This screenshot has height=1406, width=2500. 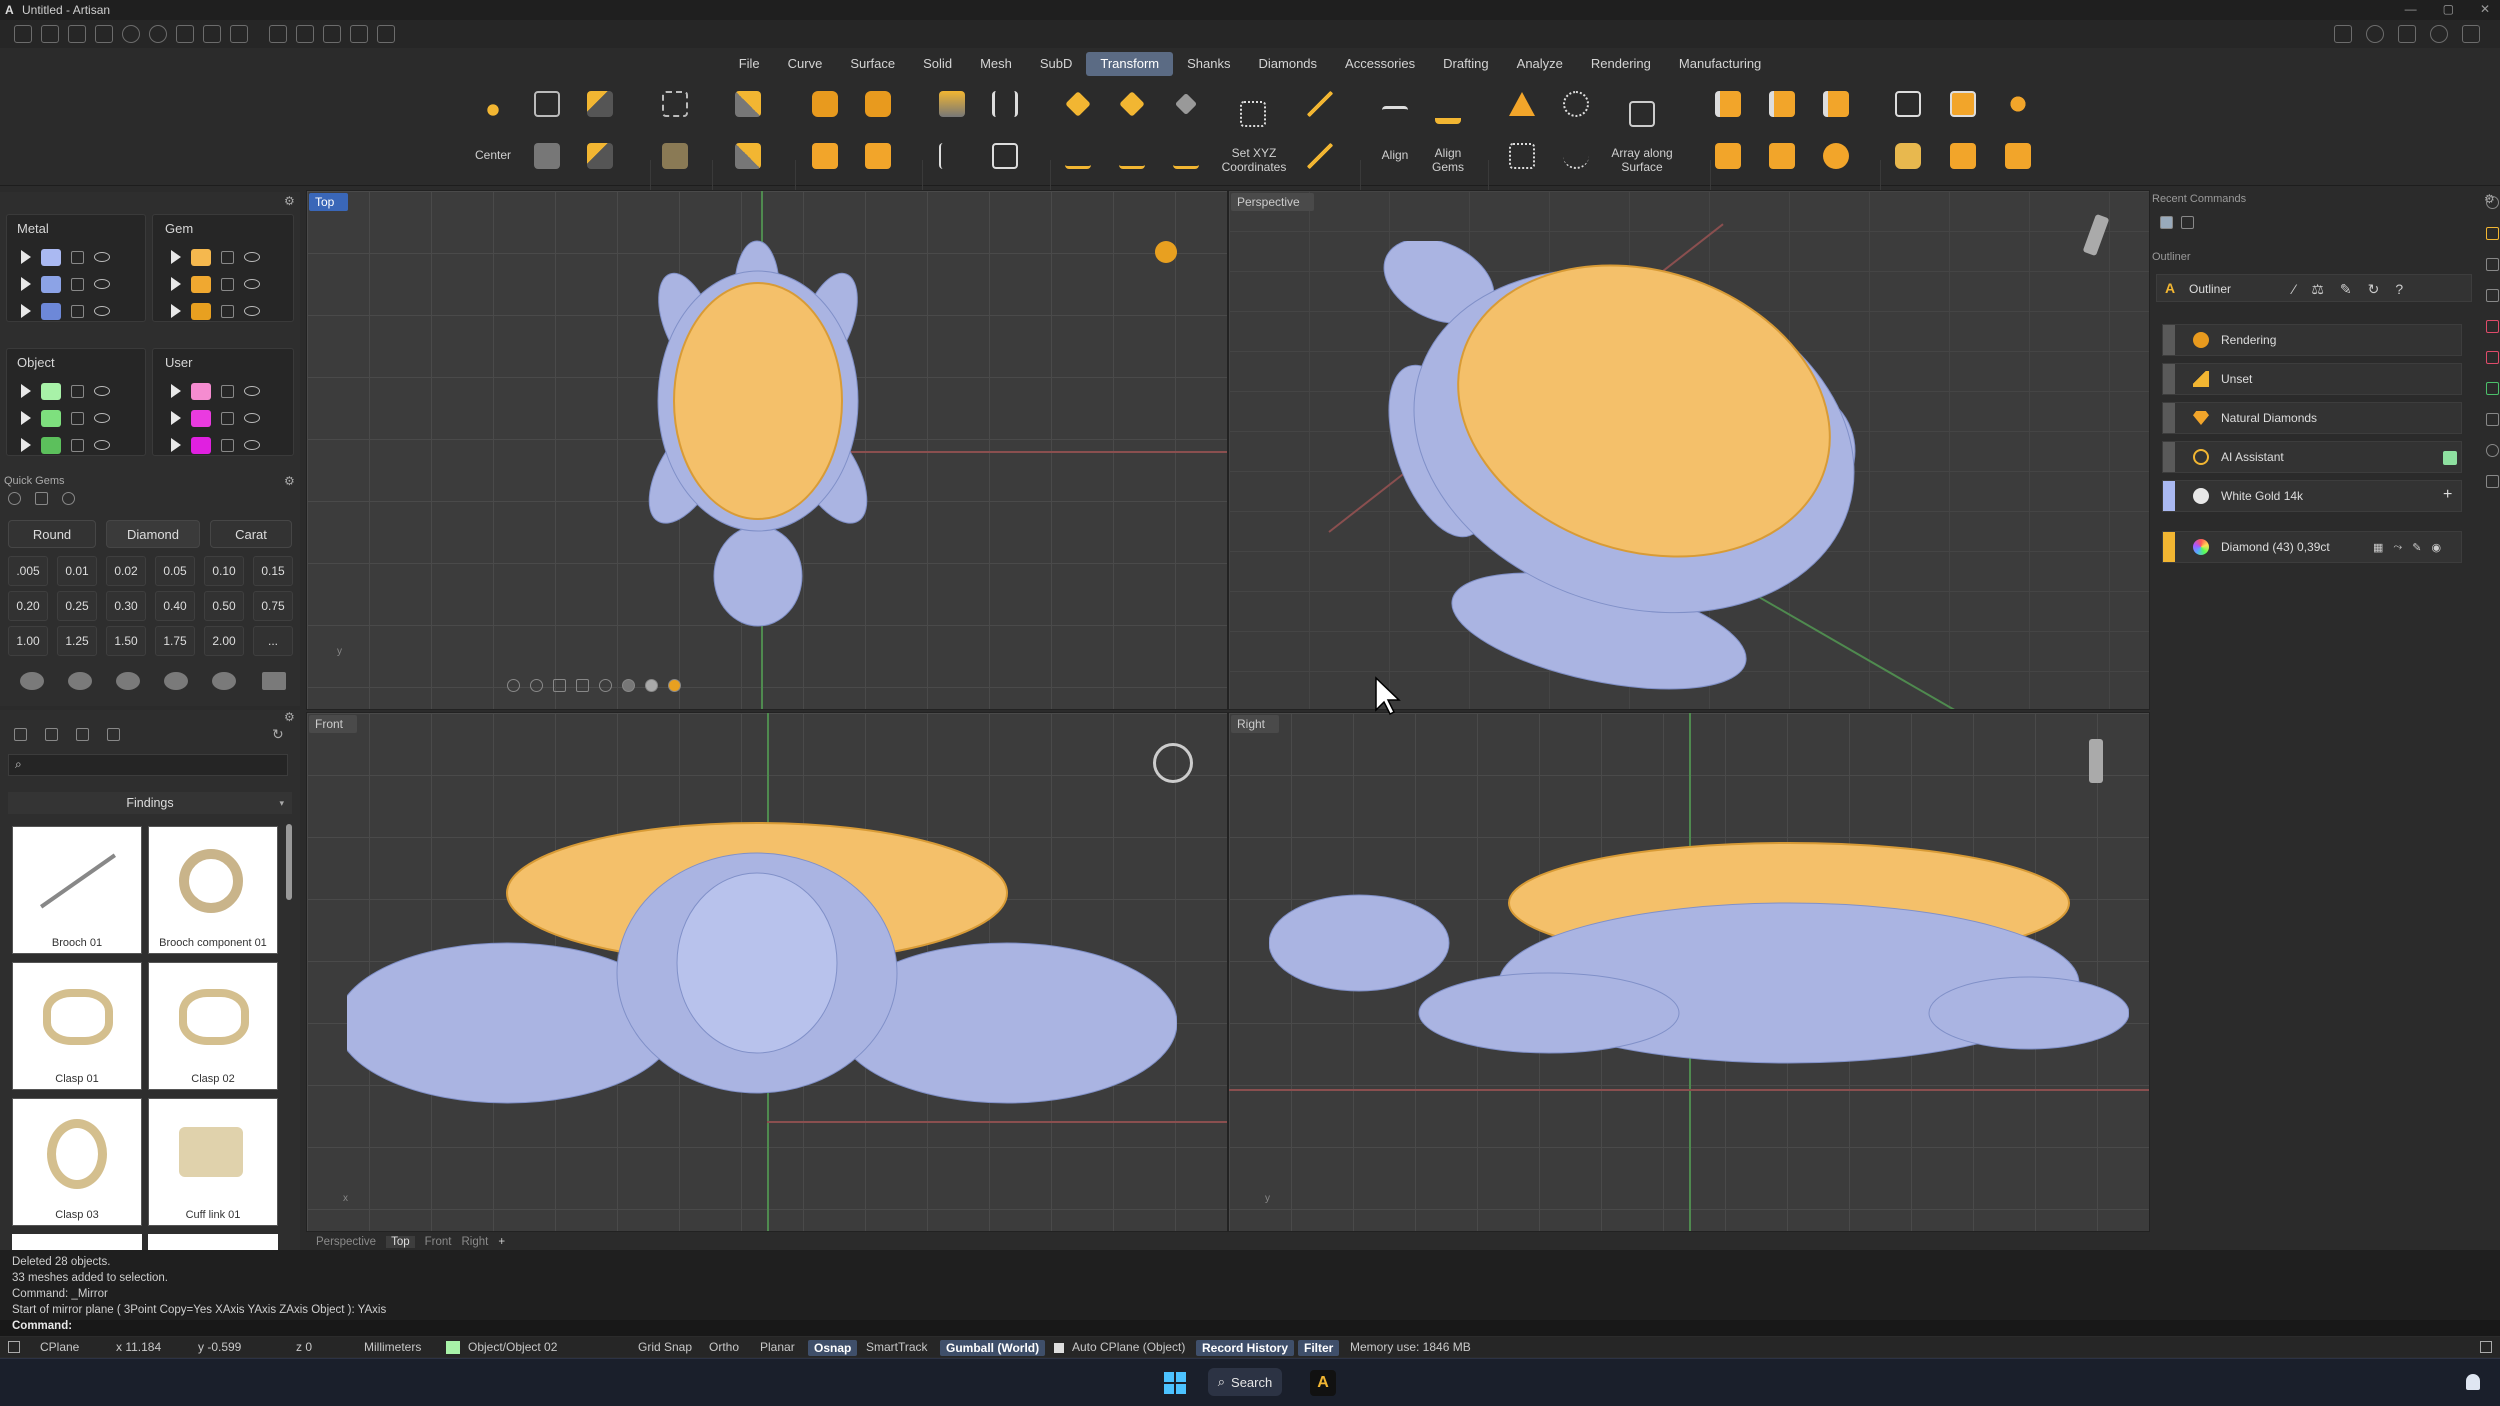 I want to click on tab-analyze: Analyze, so click(x=1540, y=64).